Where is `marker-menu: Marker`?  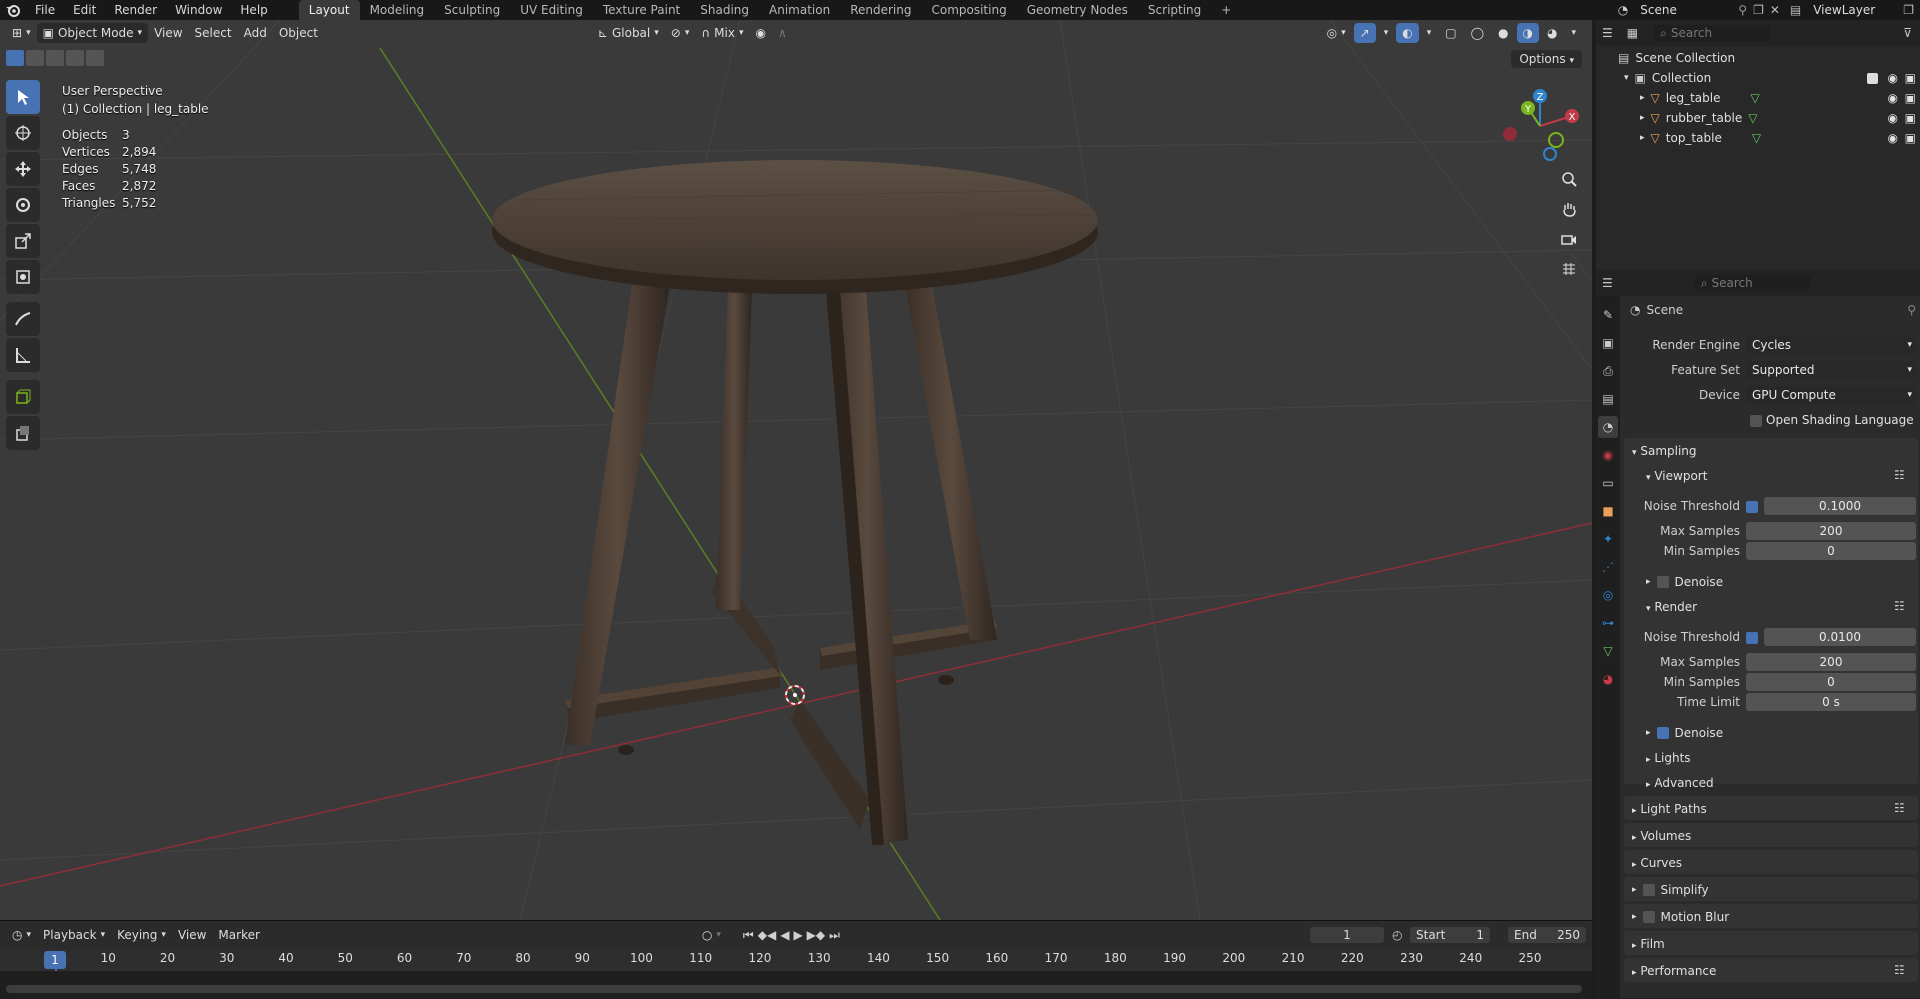 marker-menu: Marker is located at coordinates (238, 935).